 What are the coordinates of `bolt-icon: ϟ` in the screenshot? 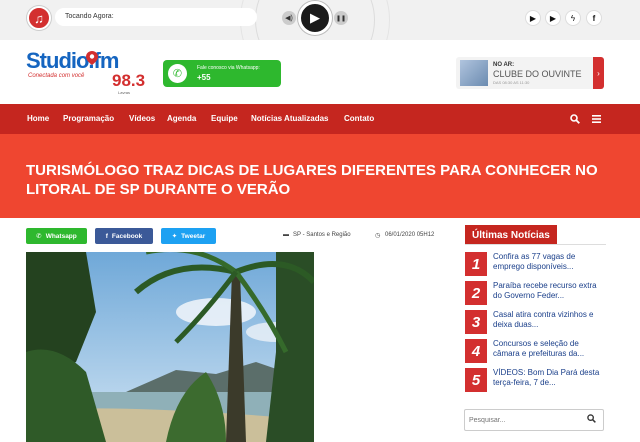 It's located at (573, 18).